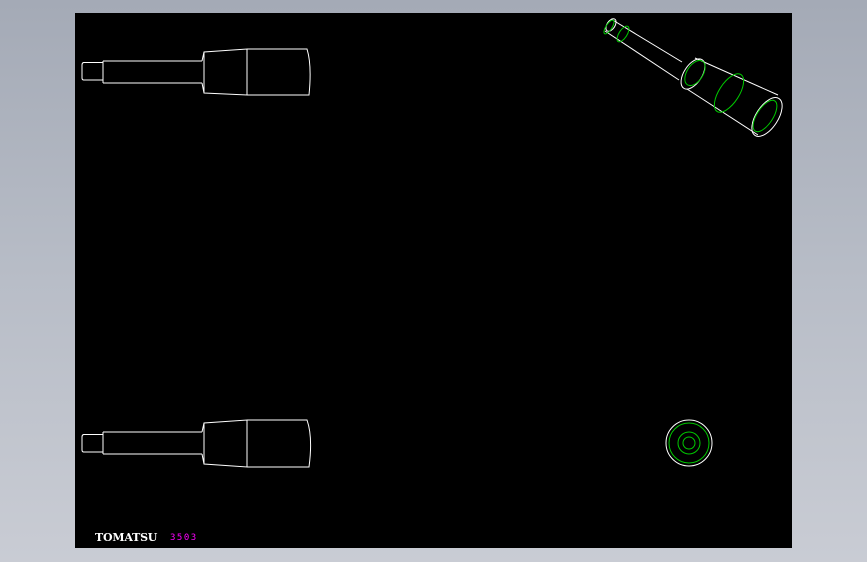 The image size is (867, 562). I want to click on iso-shaft-tip, so click(611, 25).